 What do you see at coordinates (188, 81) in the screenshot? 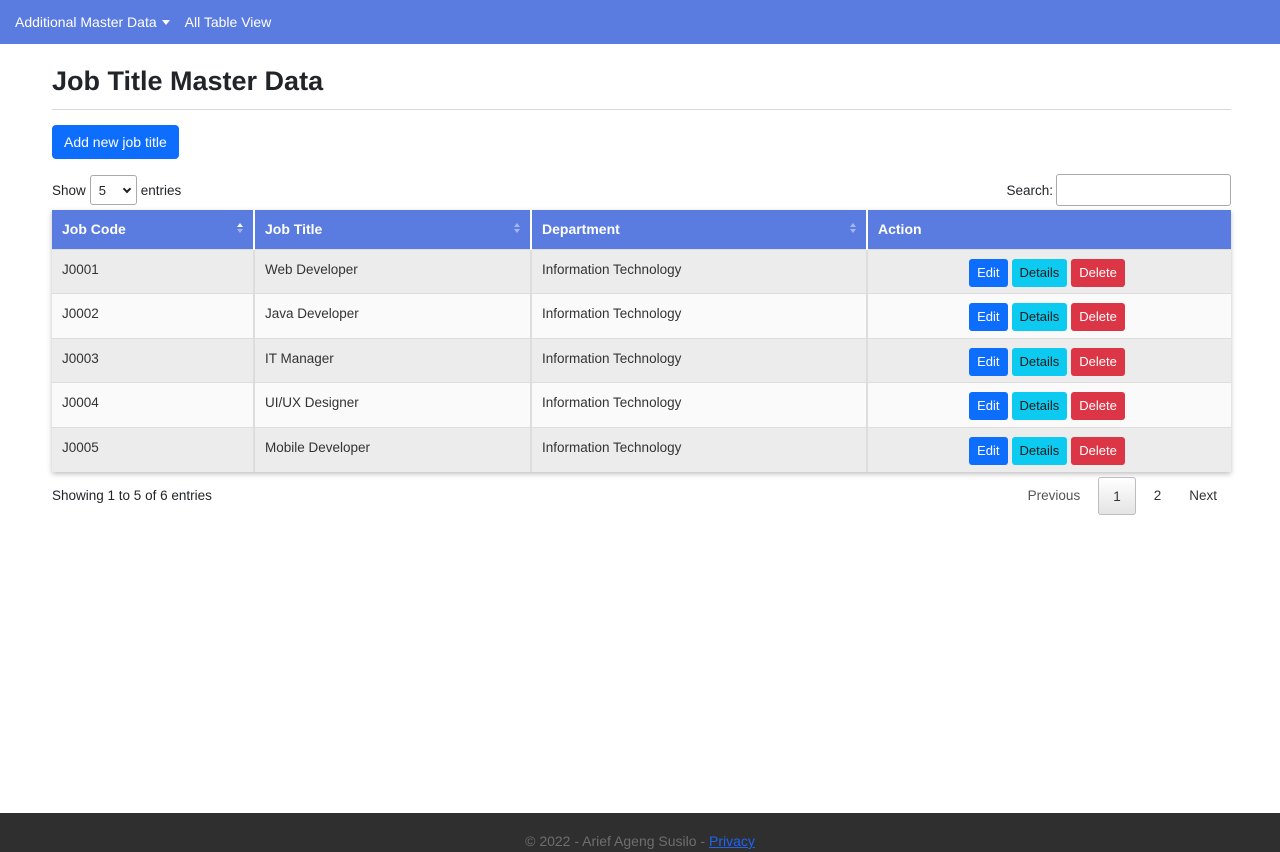
I see `page-title: Job Title Master Data` at bounding box center [188, 81].